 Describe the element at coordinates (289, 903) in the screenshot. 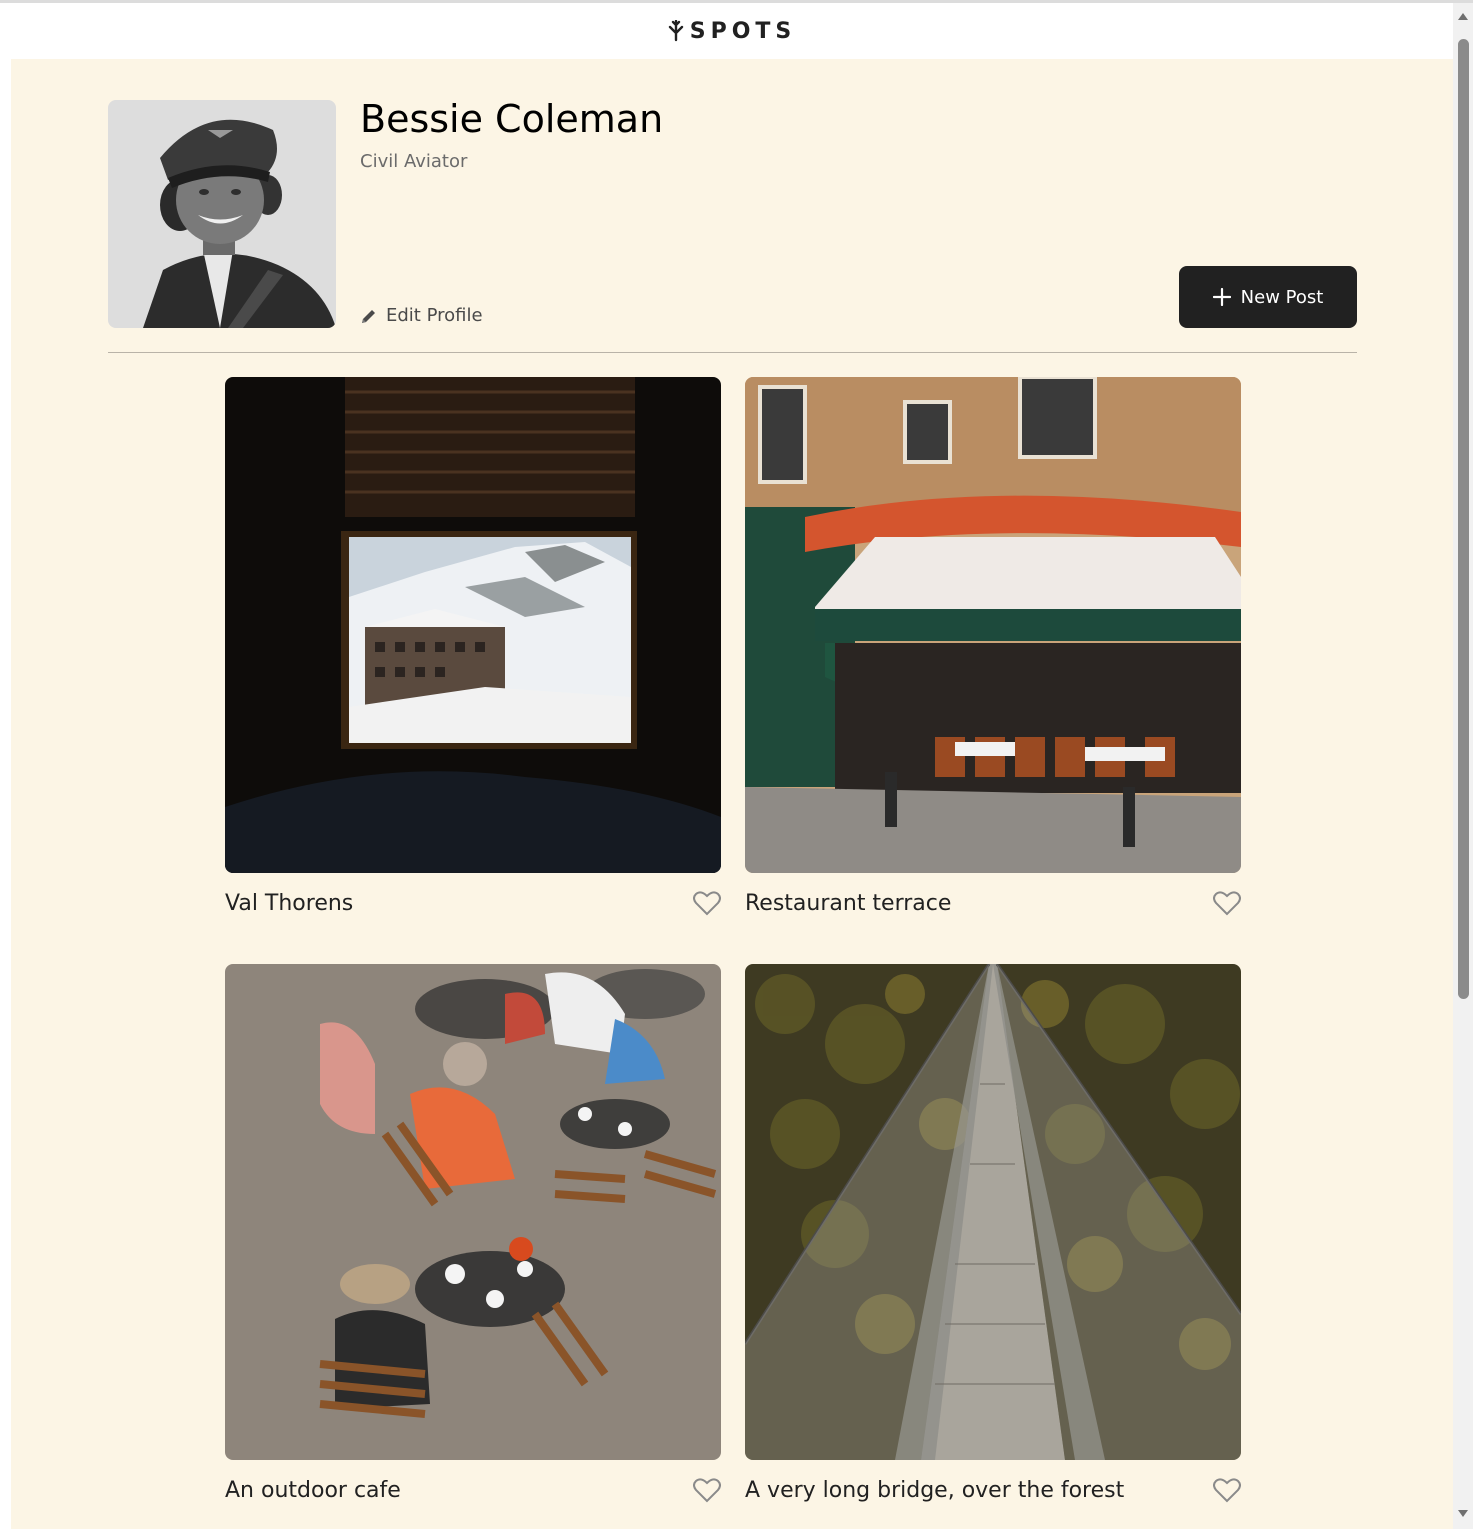

I see `card-title: Val Thorens` at that location.